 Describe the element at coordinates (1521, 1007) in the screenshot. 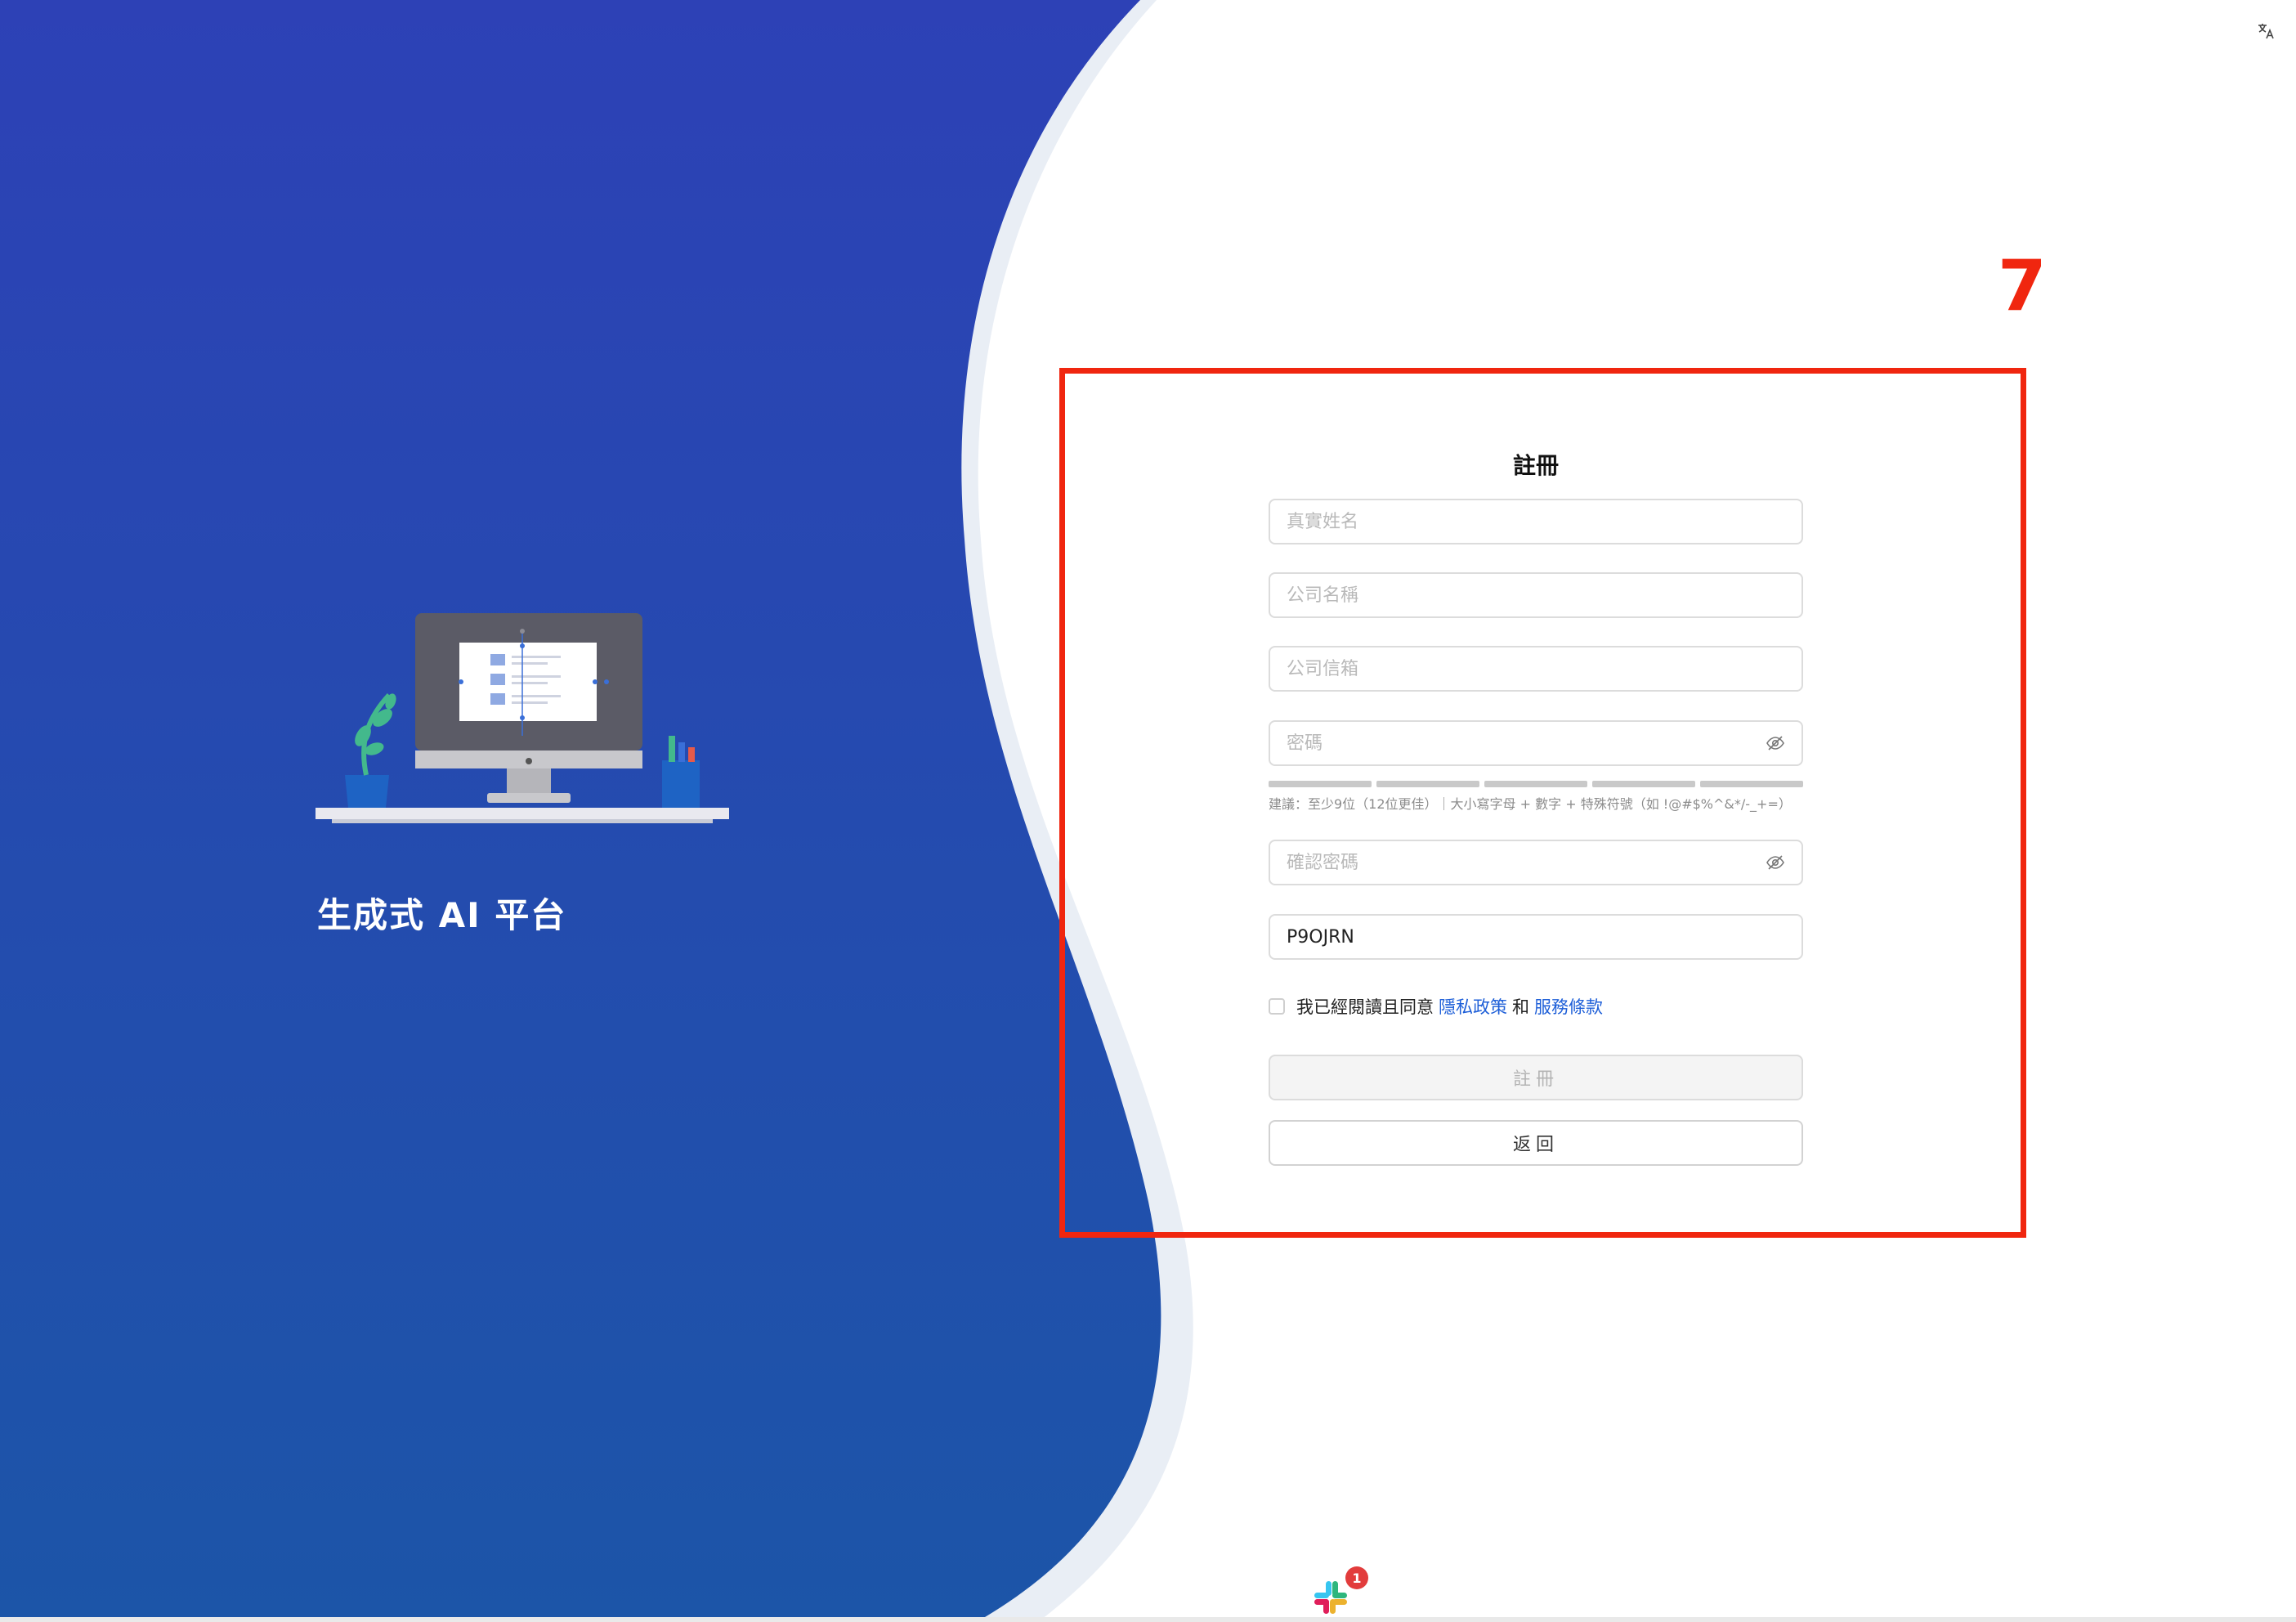

I see `agree-and-text: 和` at that location.